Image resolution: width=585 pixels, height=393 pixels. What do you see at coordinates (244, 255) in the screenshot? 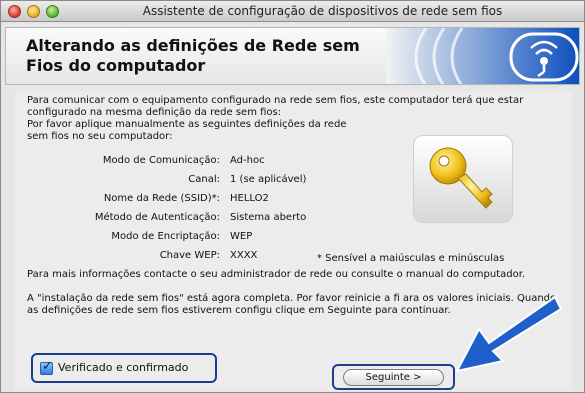
I see `setting-value-wep-key: XXXX` at bounding box center [244, 255].